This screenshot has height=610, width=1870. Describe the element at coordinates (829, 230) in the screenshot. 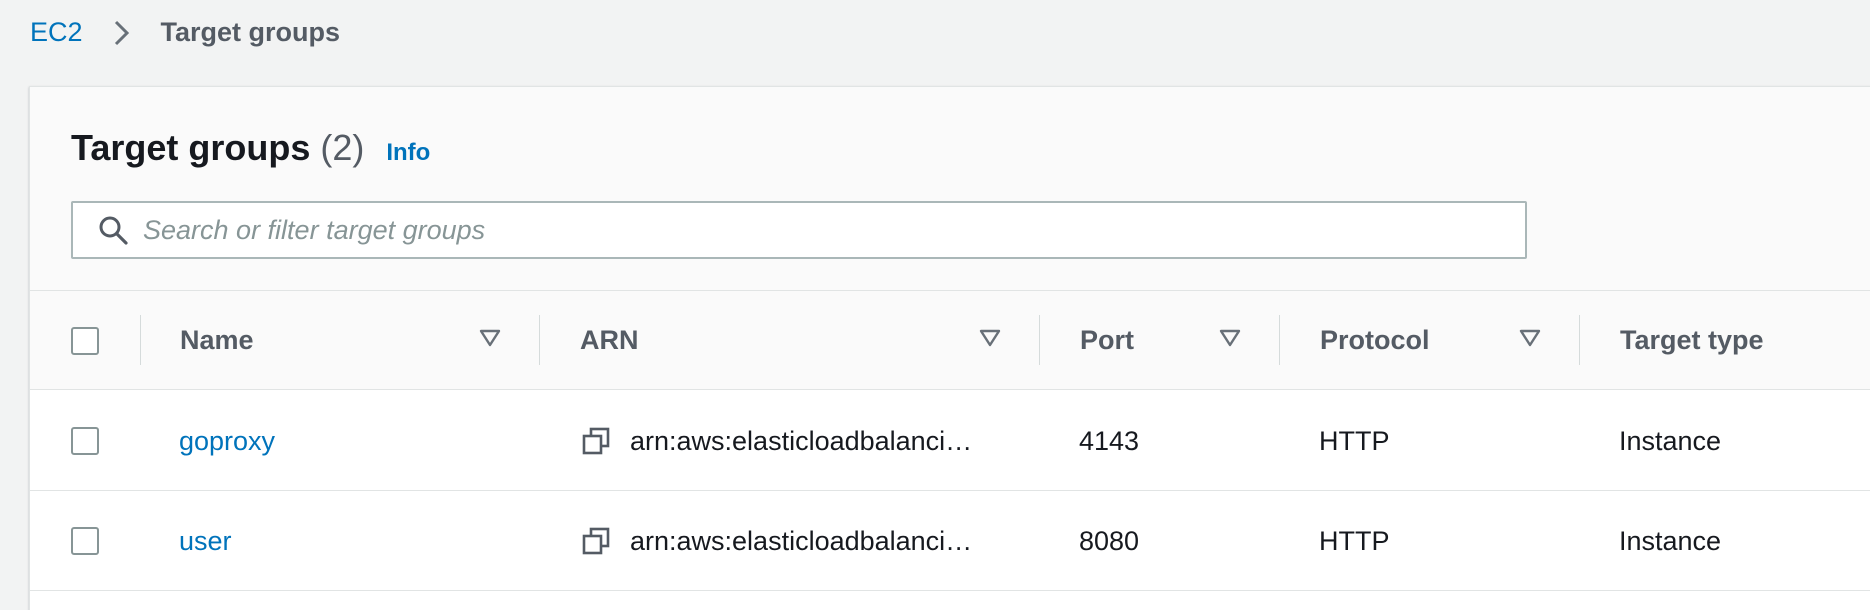

I see `search-input` at that location.